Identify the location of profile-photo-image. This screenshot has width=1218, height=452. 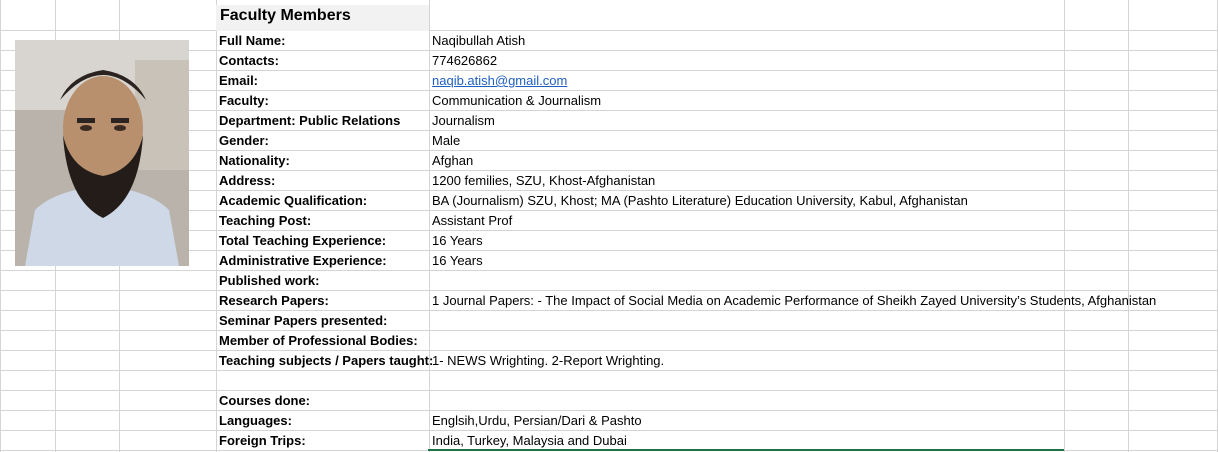
(102, 153).